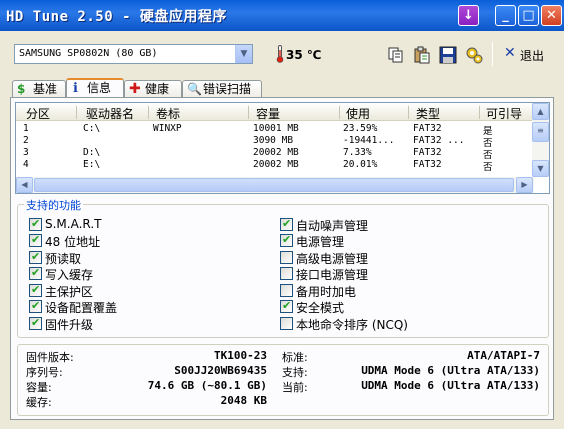 This screenshot has height=429, width=564. I want to click on cell: 否, so click(488, 167).